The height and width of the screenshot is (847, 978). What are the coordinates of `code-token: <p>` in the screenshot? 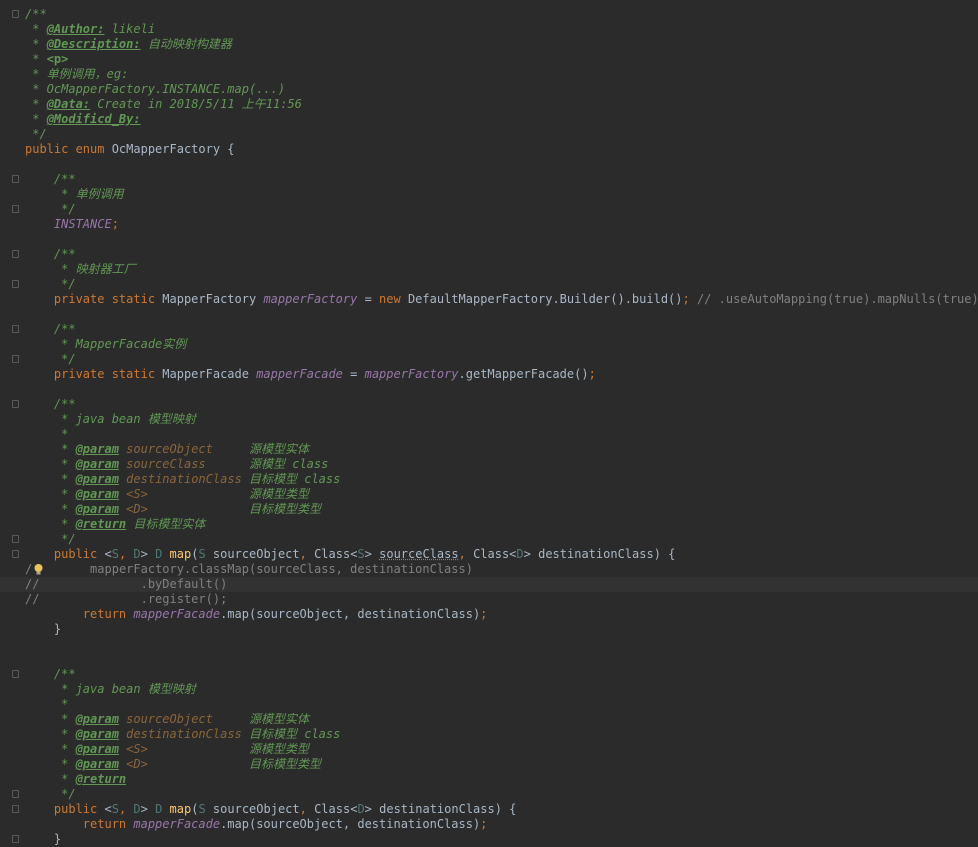 It's located at (57, 59).